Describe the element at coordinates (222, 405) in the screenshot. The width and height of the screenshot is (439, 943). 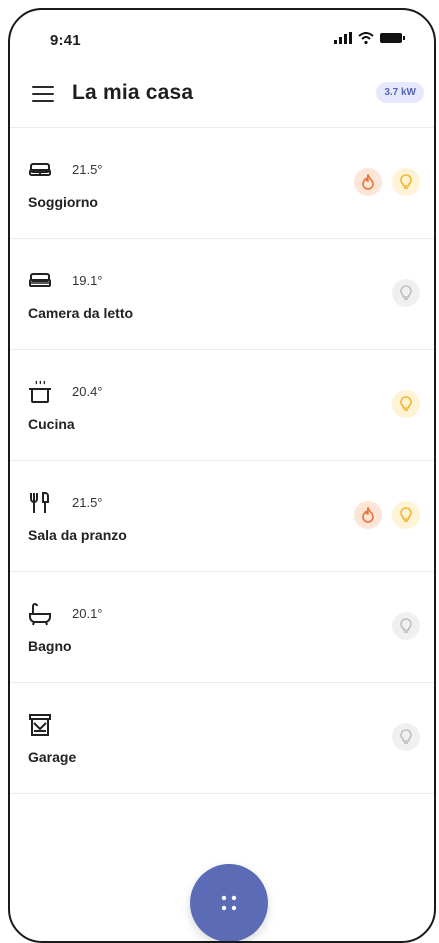
I see `room-row-cucina: 20.4° Cucina` at that location.